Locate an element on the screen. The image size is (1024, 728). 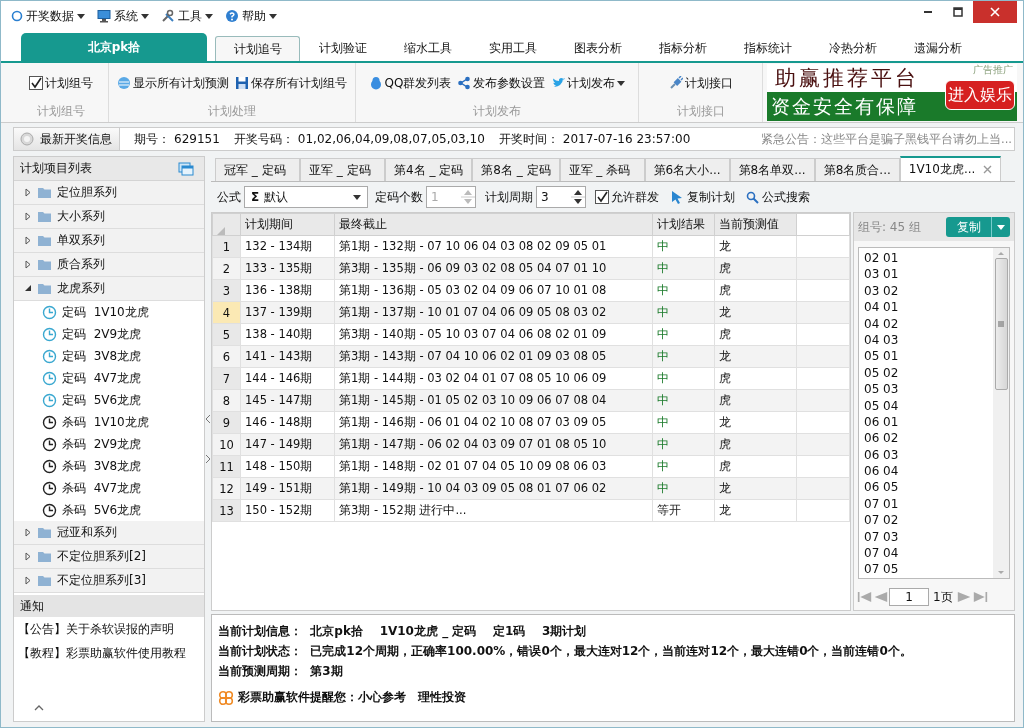
ribbon-button: 显示所有计划预测 is located at coordinates (173, 83).